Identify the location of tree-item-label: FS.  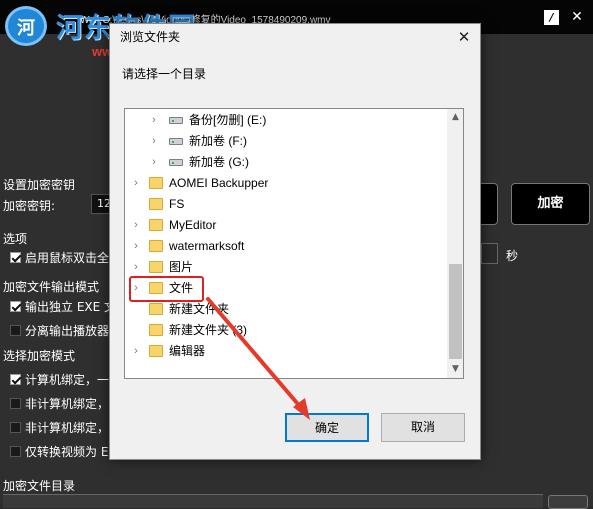
(177, 204).